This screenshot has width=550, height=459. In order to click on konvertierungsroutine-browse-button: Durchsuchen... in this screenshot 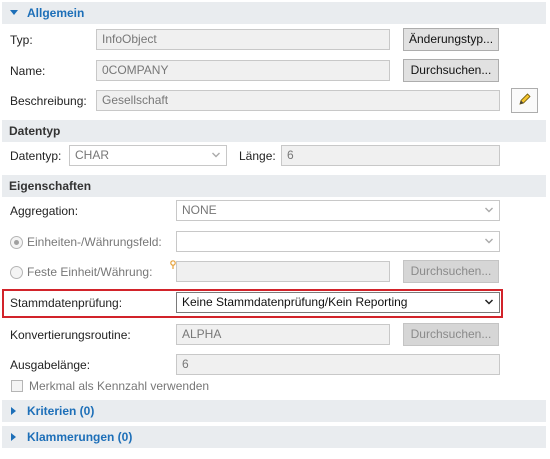, I will do `click(451, 334)`.